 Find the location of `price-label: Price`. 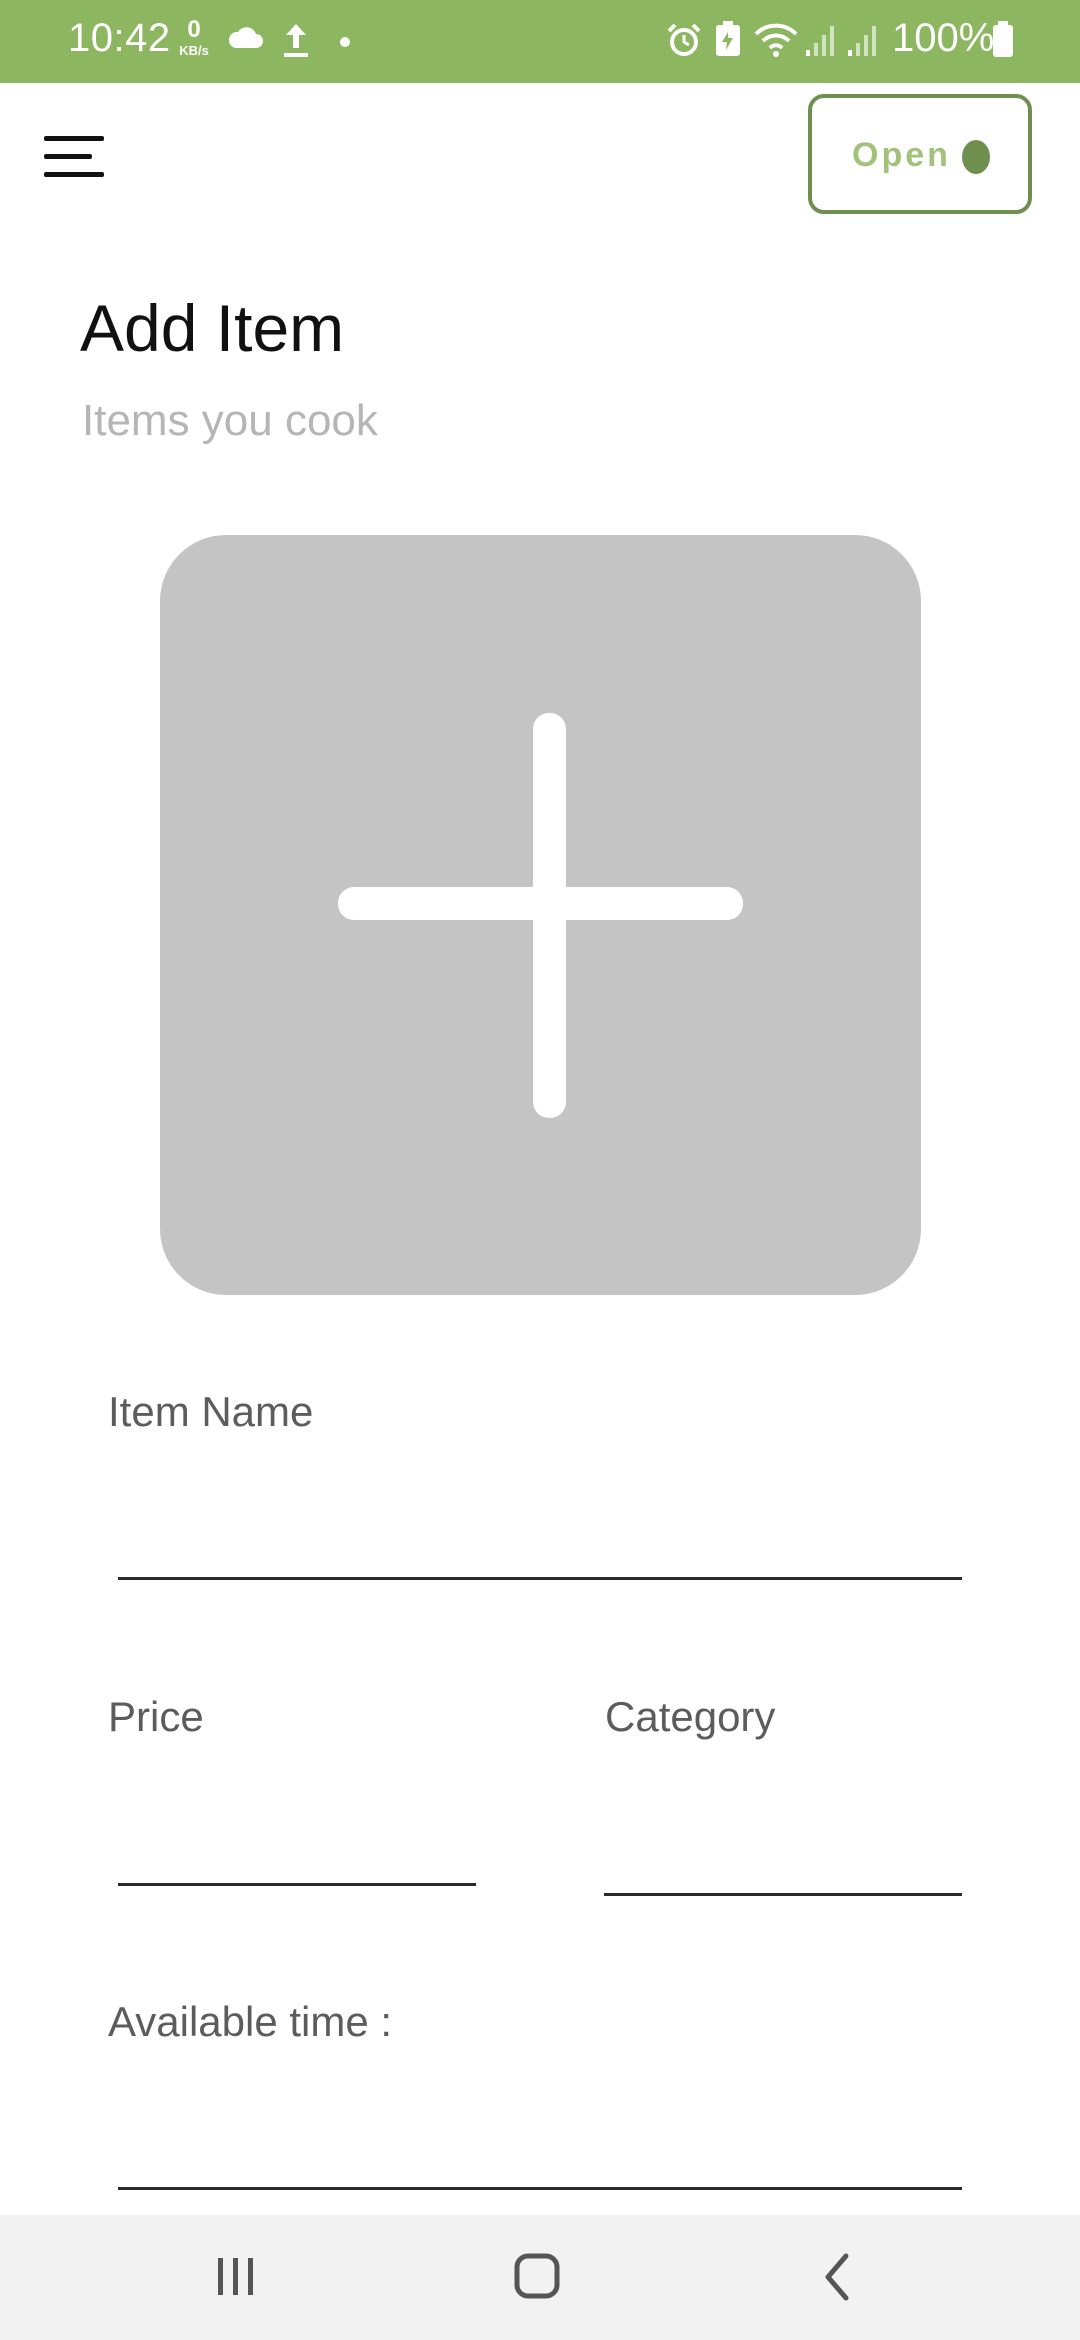

price-label: Price is located at coordinates (156, 1716).